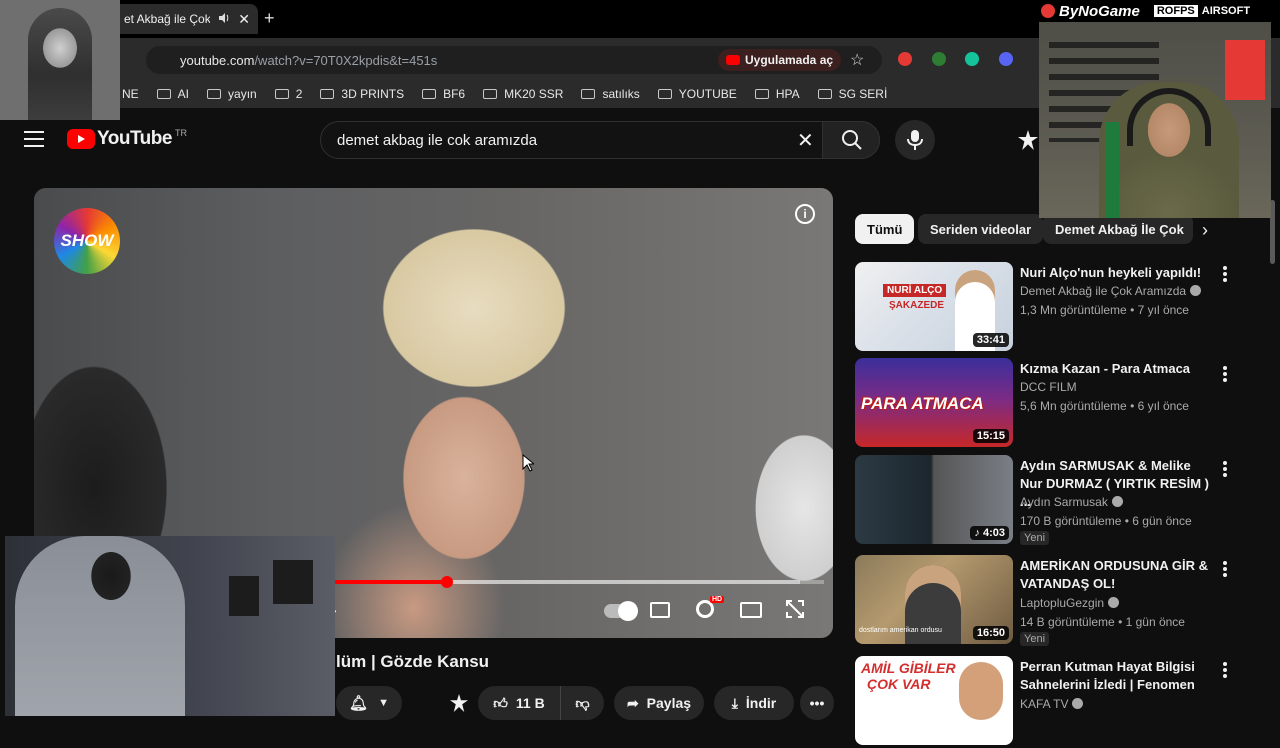 The width and height of the screenshot is (1280, 748). I want to click on bookmark-item: NE, so click(130, 94).